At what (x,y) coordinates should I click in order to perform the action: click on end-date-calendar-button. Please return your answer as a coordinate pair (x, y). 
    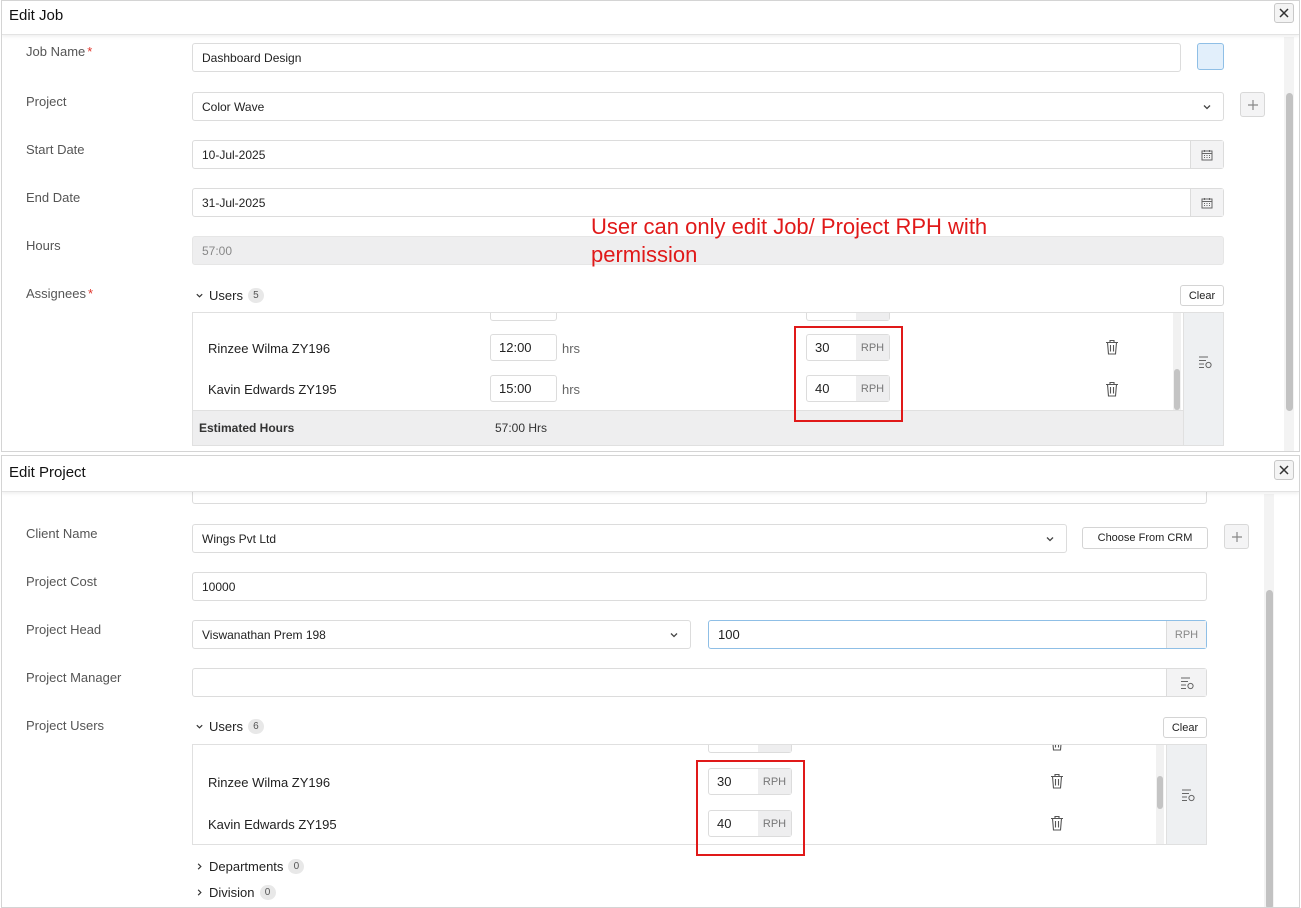
    Looking at the image, I should click on (1206, 202).